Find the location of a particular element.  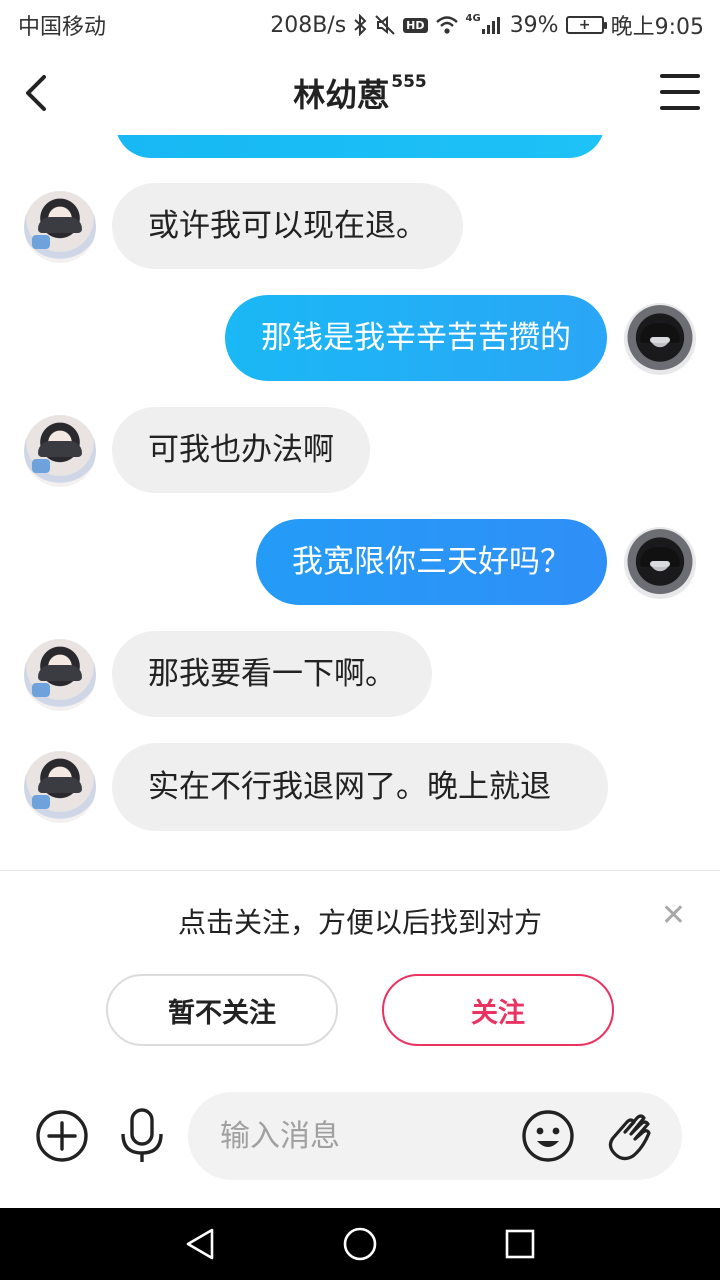

hamburger-menu-icon is located at coordinates (680, 76).